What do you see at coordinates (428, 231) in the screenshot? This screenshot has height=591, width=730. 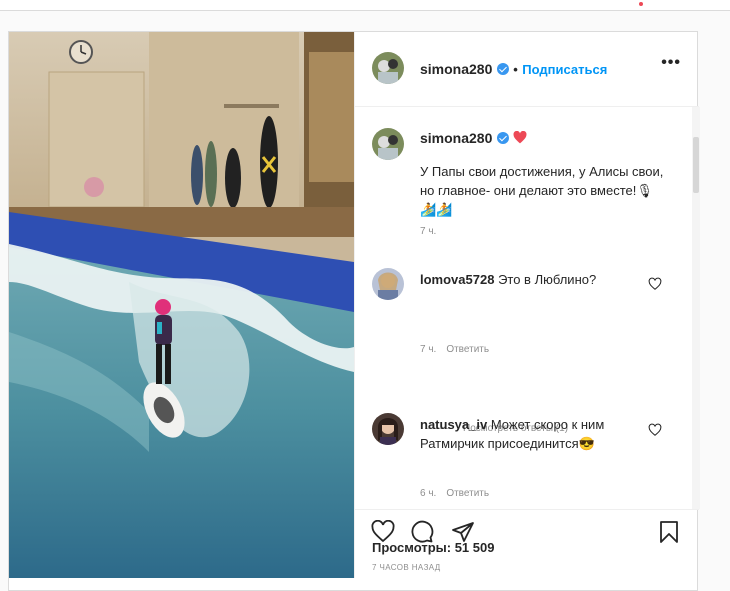 I see `caption-time: 7 ч.` at bounding box center [428, 231].